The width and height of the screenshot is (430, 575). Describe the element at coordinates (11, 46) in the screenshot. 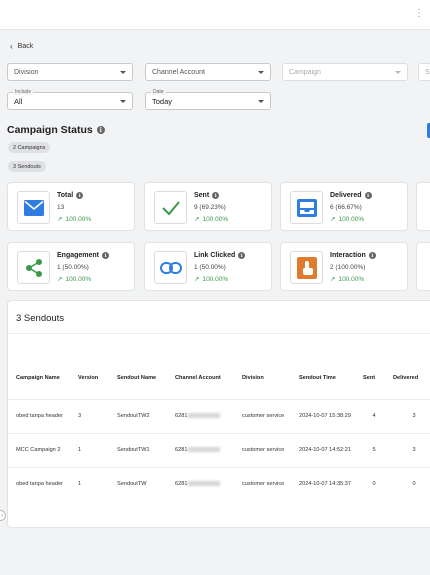

I see `chevron-left-icon: ‹` at that location.